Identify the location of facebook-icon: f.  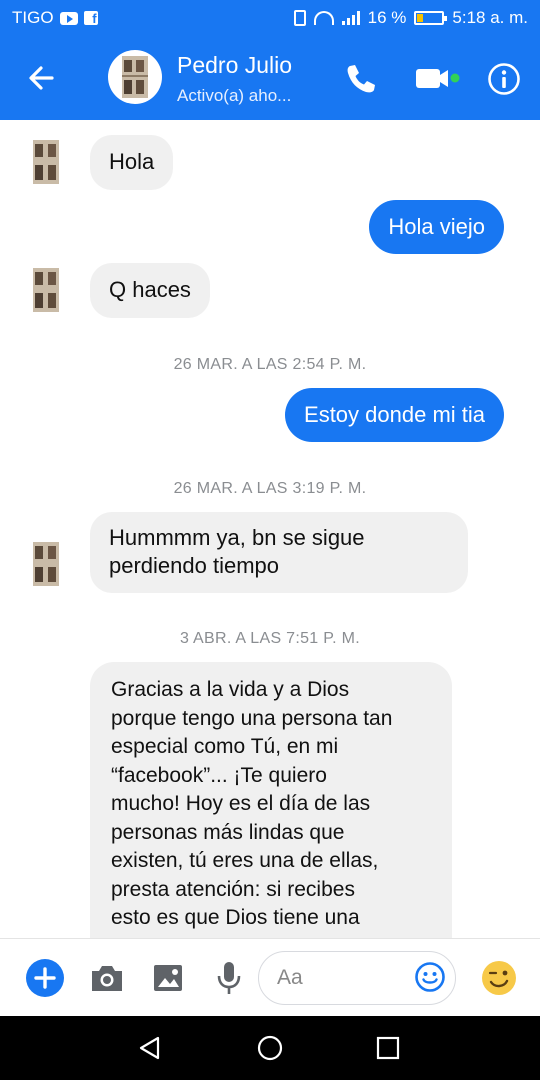
(90, 18).